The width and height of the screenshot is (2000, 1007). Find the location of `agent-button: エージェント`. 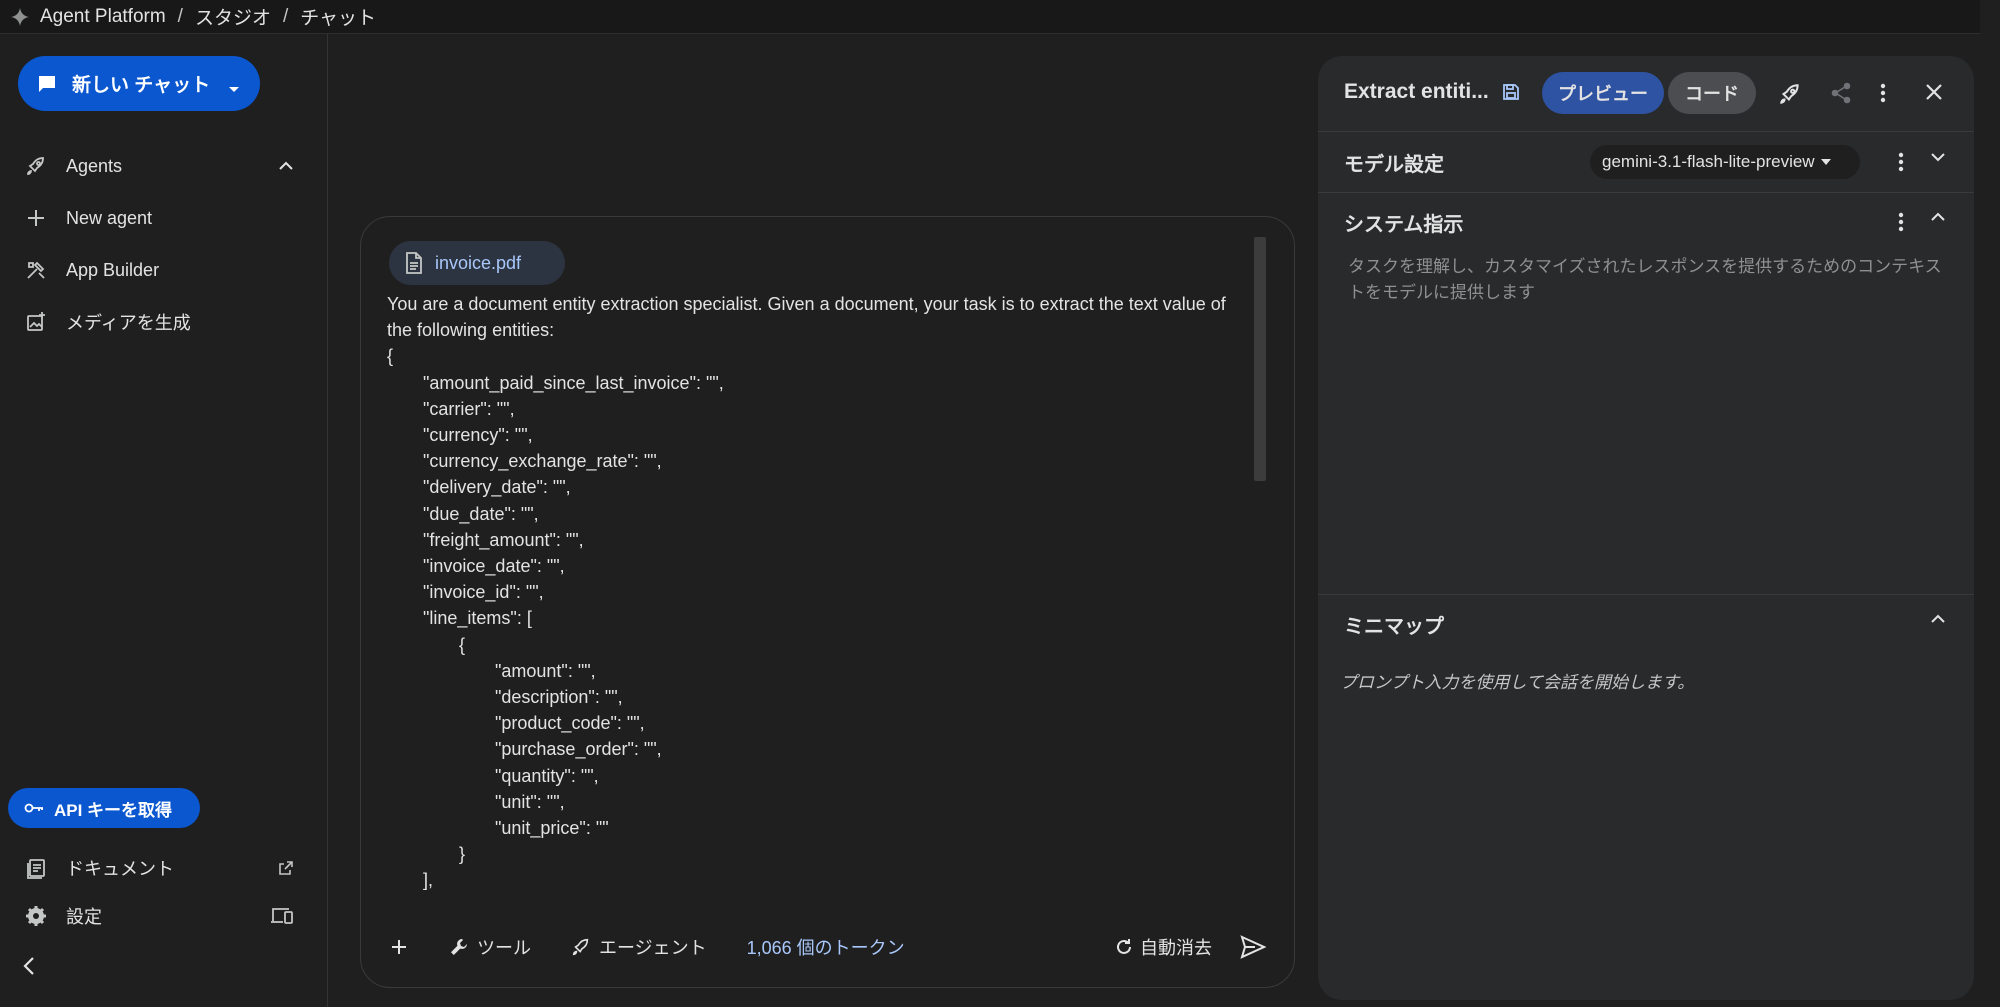

agent-button: エージェント is located at coordinates (639, 947).